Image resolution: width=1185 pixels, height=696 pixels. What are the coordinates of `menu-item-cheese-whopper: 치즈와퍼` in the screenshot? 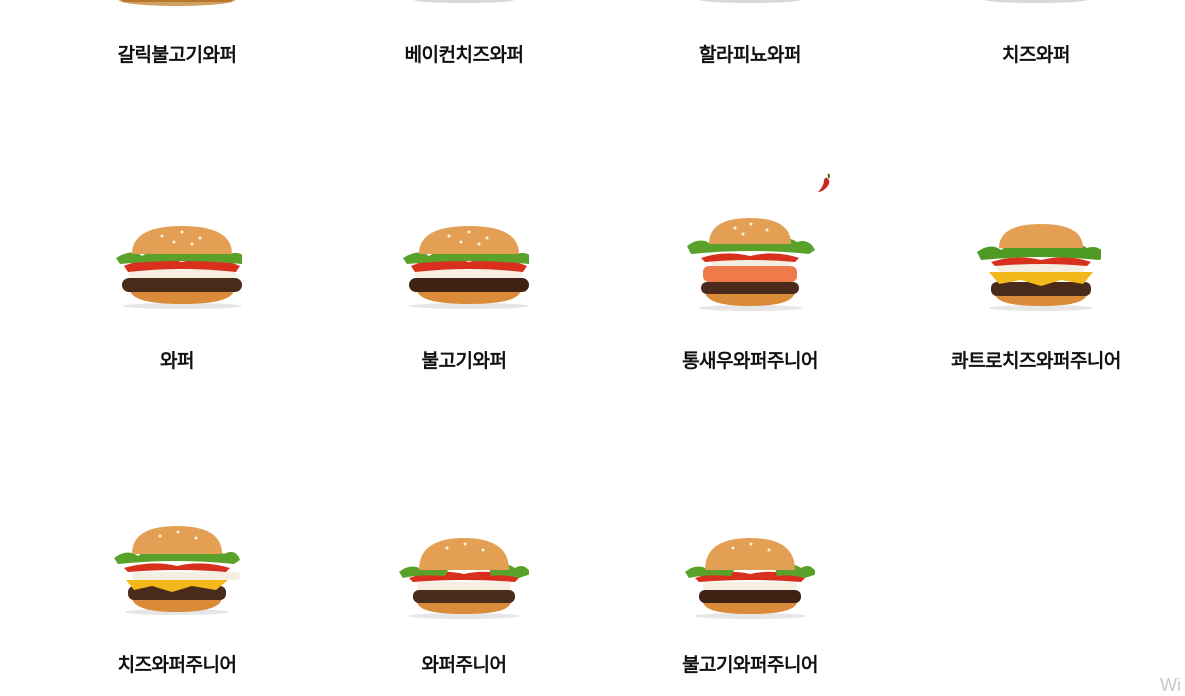 It's located at (1036, 50).